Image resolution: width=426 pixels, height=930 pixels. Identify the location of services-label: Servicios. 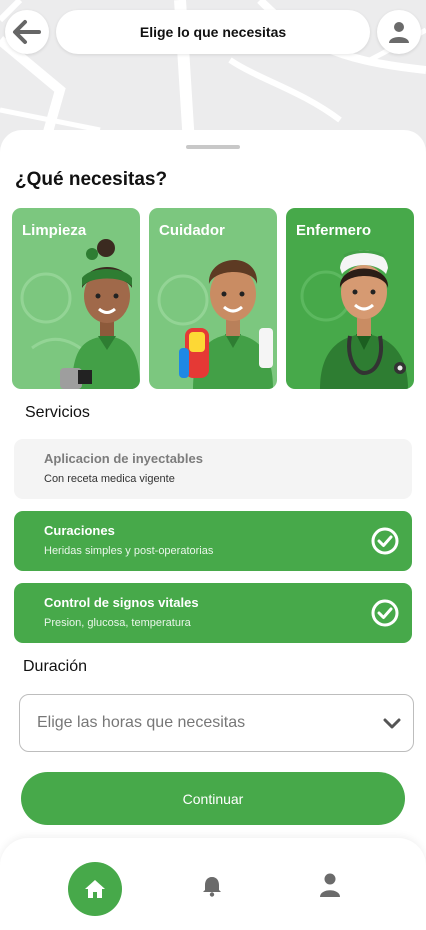
(57, 412).